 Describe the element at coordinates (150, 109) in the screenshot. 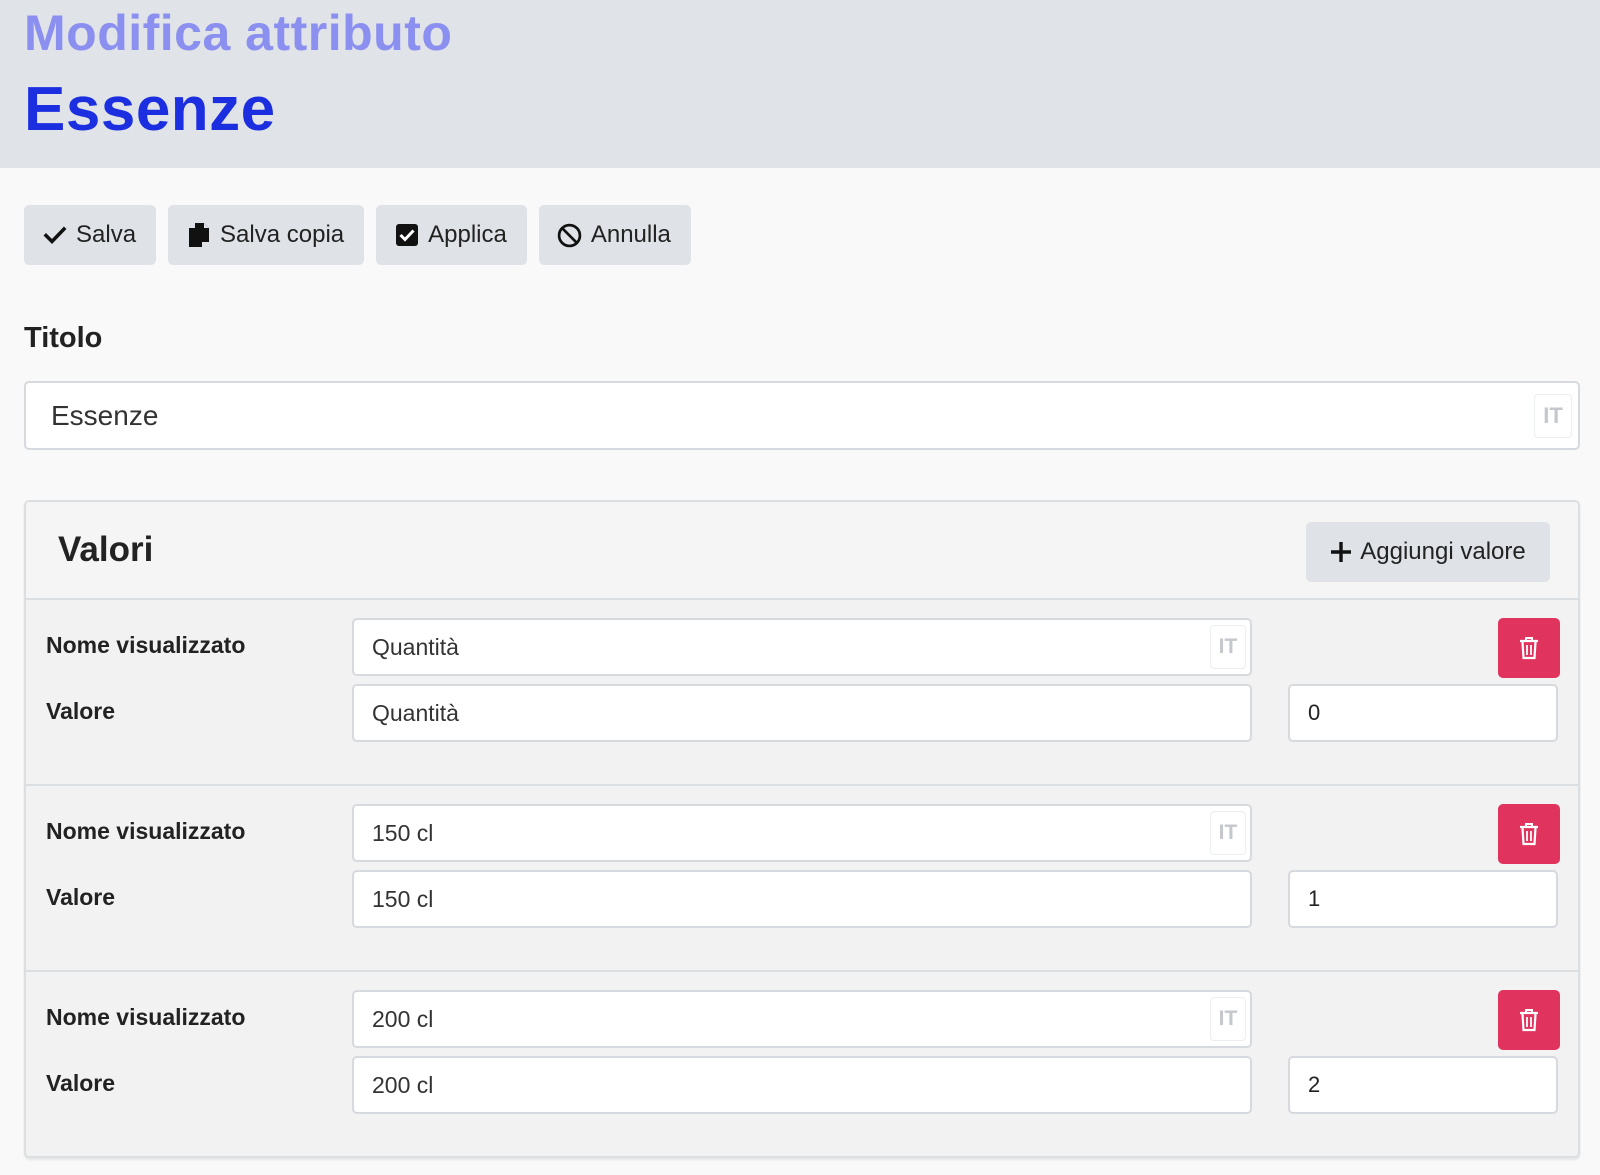

I see `page-title: Essenze` at that location.